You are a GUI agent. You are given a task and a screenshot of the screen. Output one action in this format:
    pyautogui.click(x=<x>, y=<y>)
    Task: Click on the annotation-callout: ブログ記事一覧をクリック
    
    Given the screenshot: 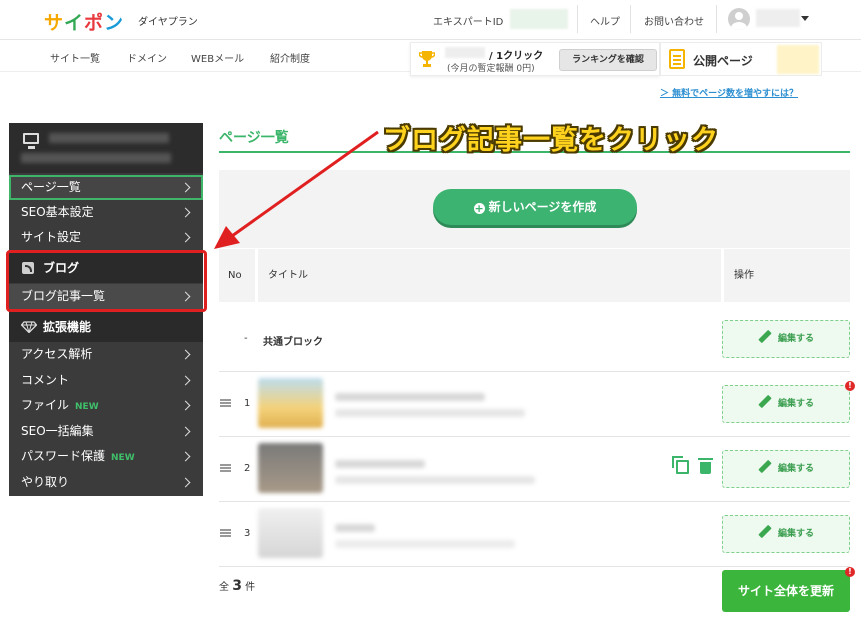 What is the action you would take?
    pyautogui.click(x=551, y=140)
    